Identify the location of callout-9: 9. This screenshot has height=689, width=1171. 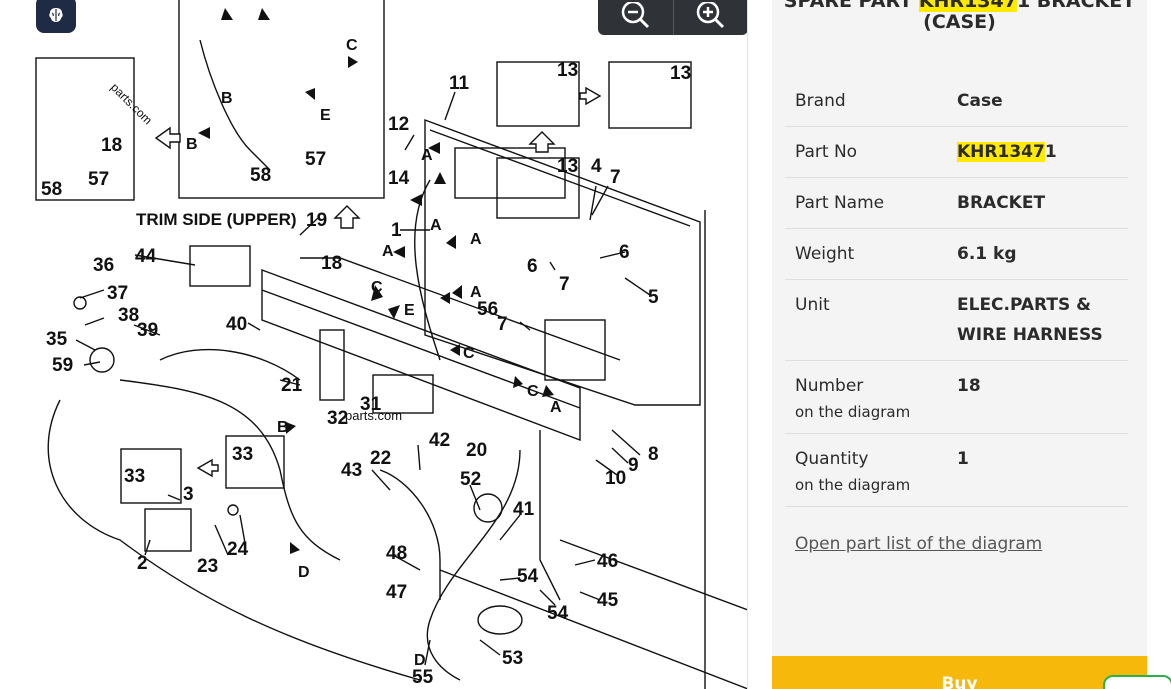
(633, 465).